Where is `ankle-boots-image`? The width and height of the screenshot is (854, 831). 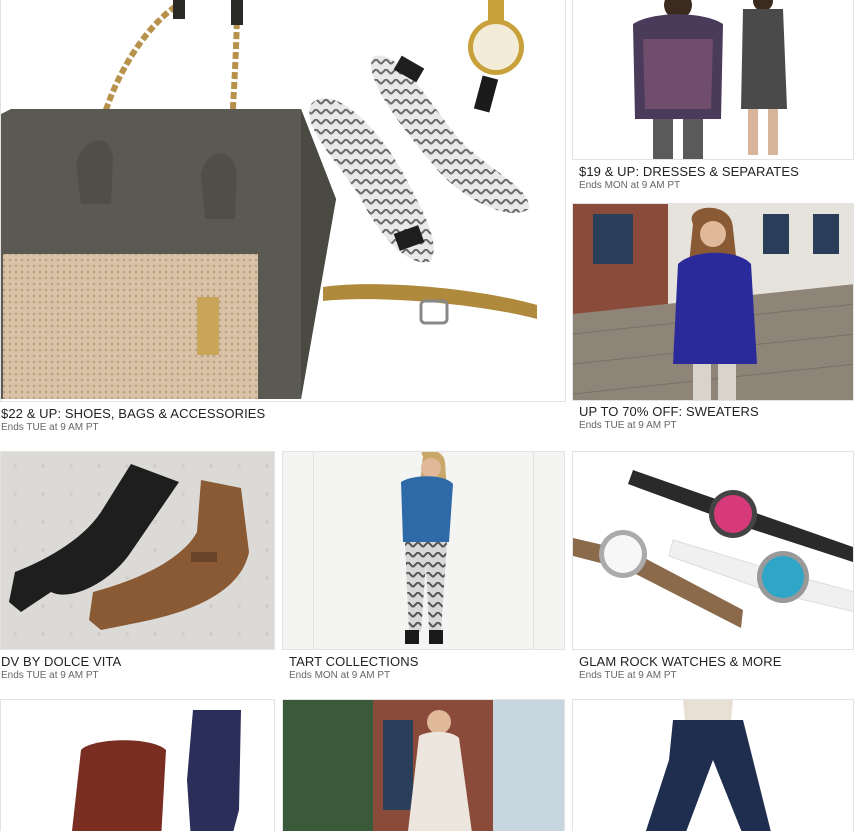
ankle-boots-image is located at coordinates (137, 765).